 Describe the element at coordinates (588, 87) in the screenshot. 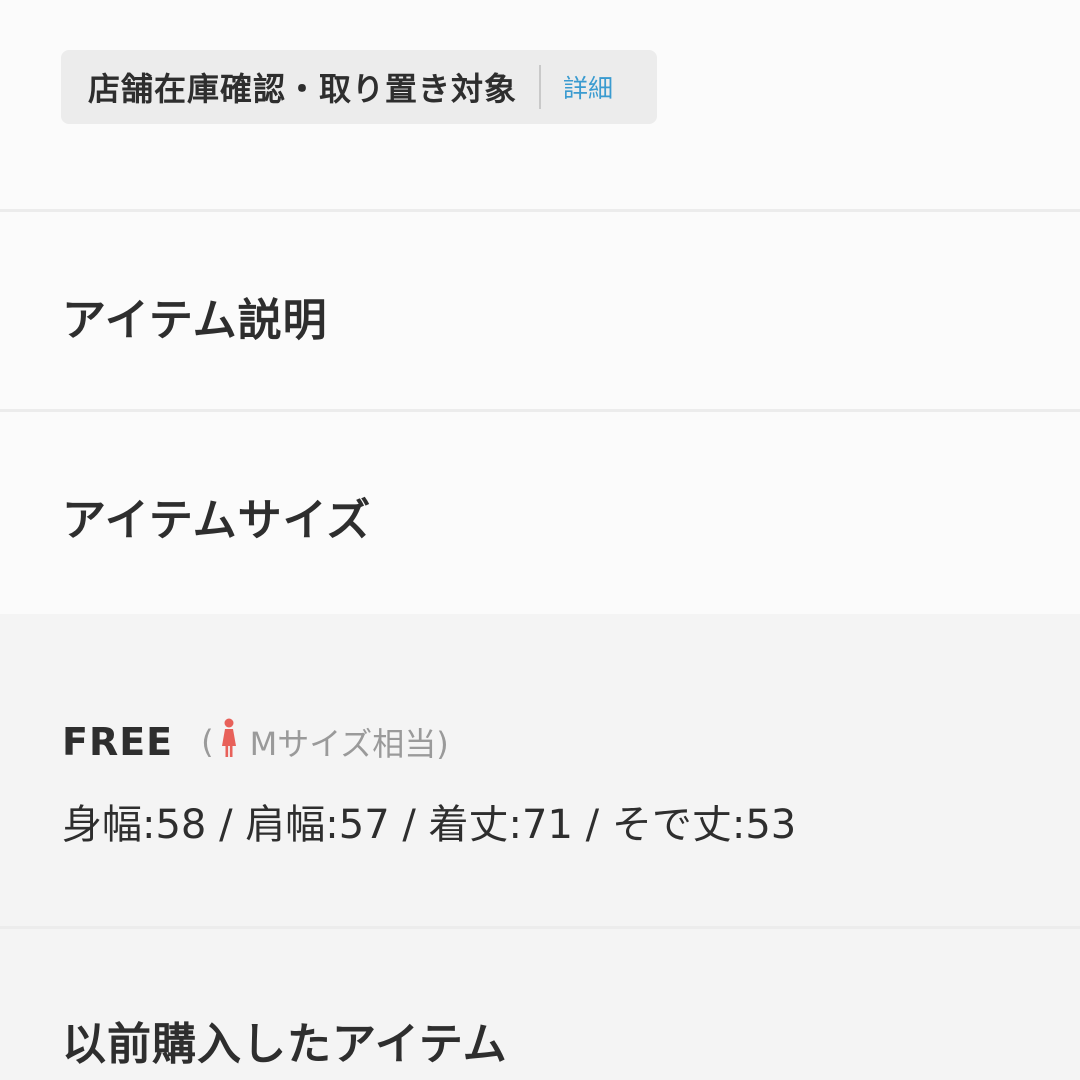

I see `detail-link: 詳細` at that location.